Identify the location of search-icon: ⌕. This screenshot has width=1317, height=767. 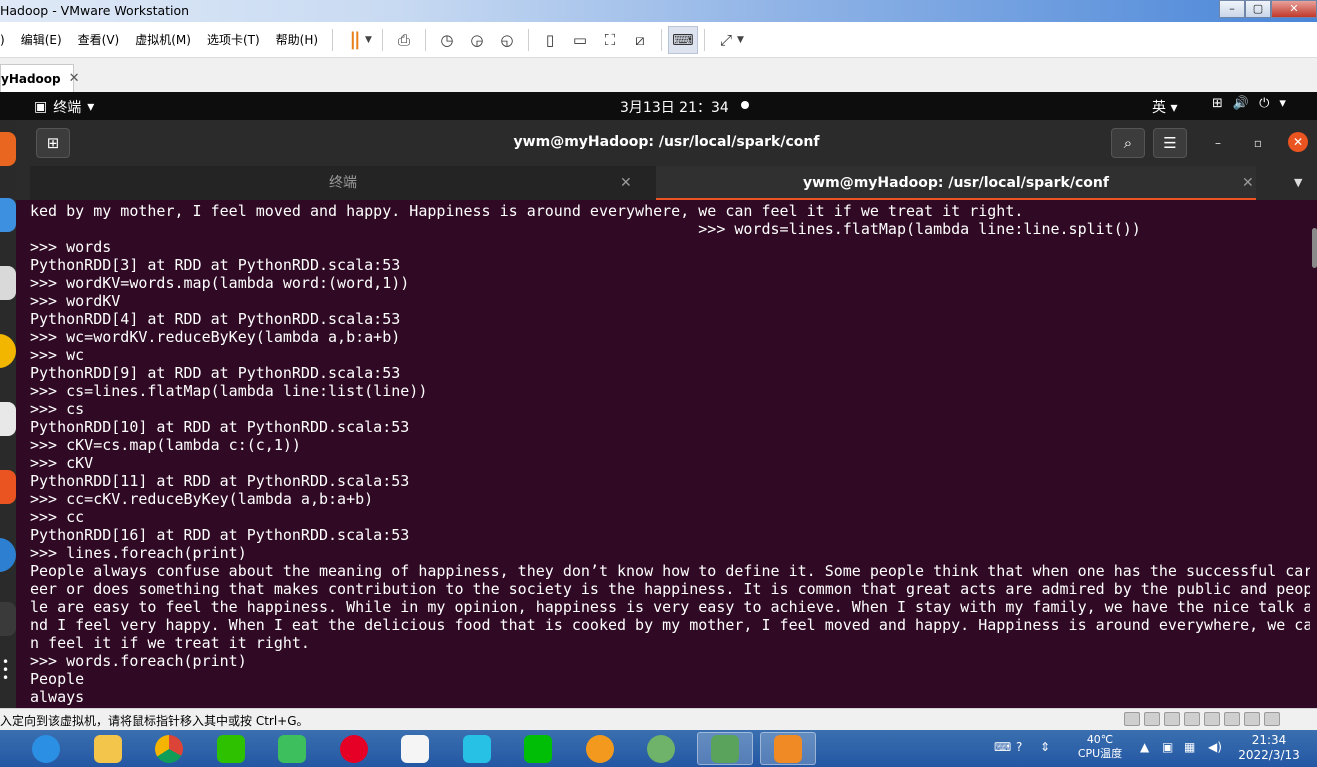
(1128, 143).